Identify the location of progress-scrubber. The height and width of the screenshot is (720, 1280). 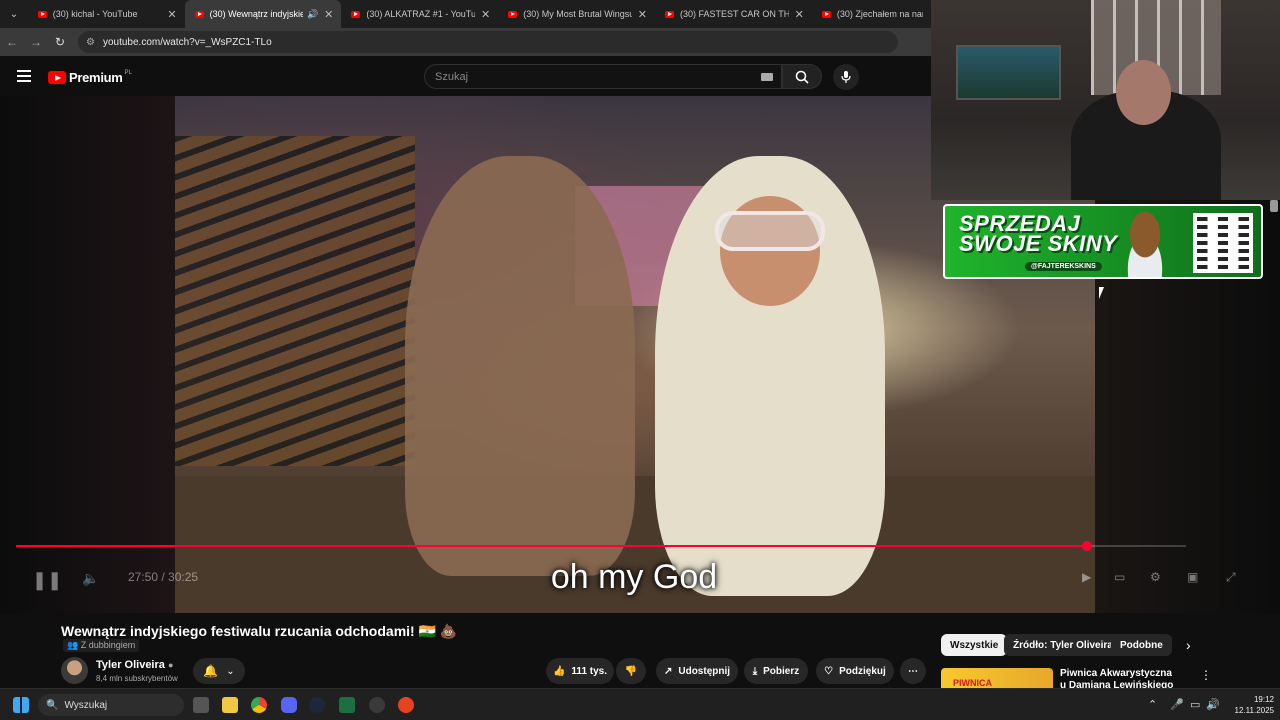
(1086, 546).